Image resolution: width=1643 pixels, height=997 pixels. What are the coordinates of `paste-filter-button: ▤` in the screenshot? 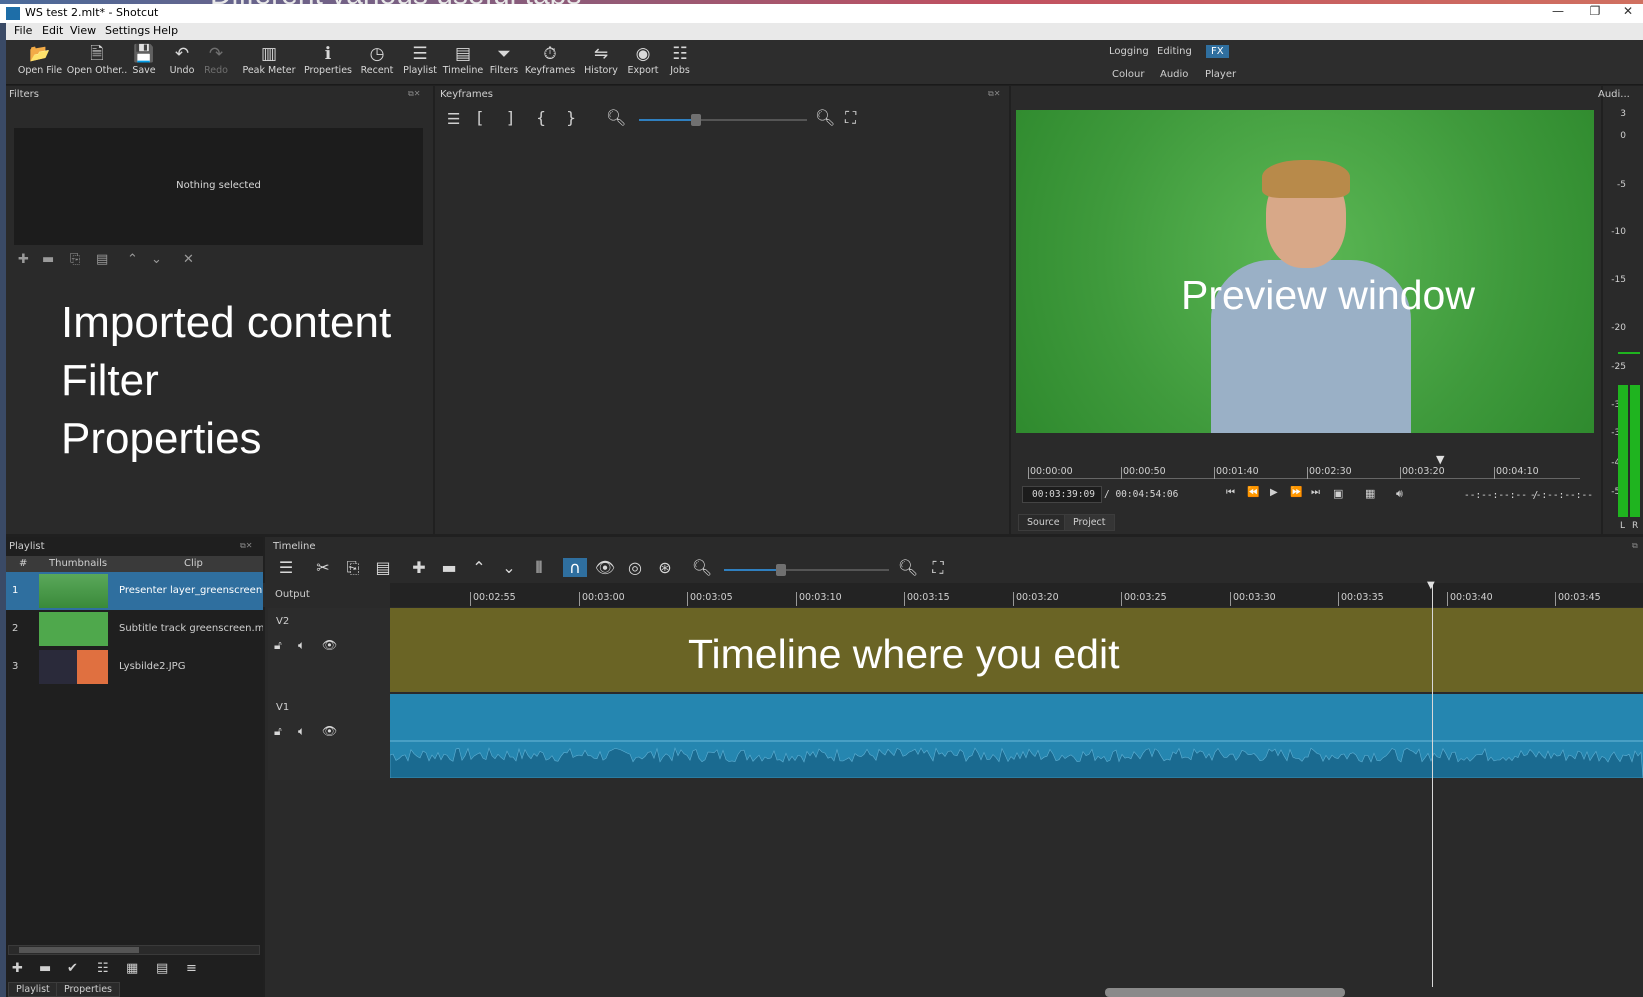 It's located at (102, 259).